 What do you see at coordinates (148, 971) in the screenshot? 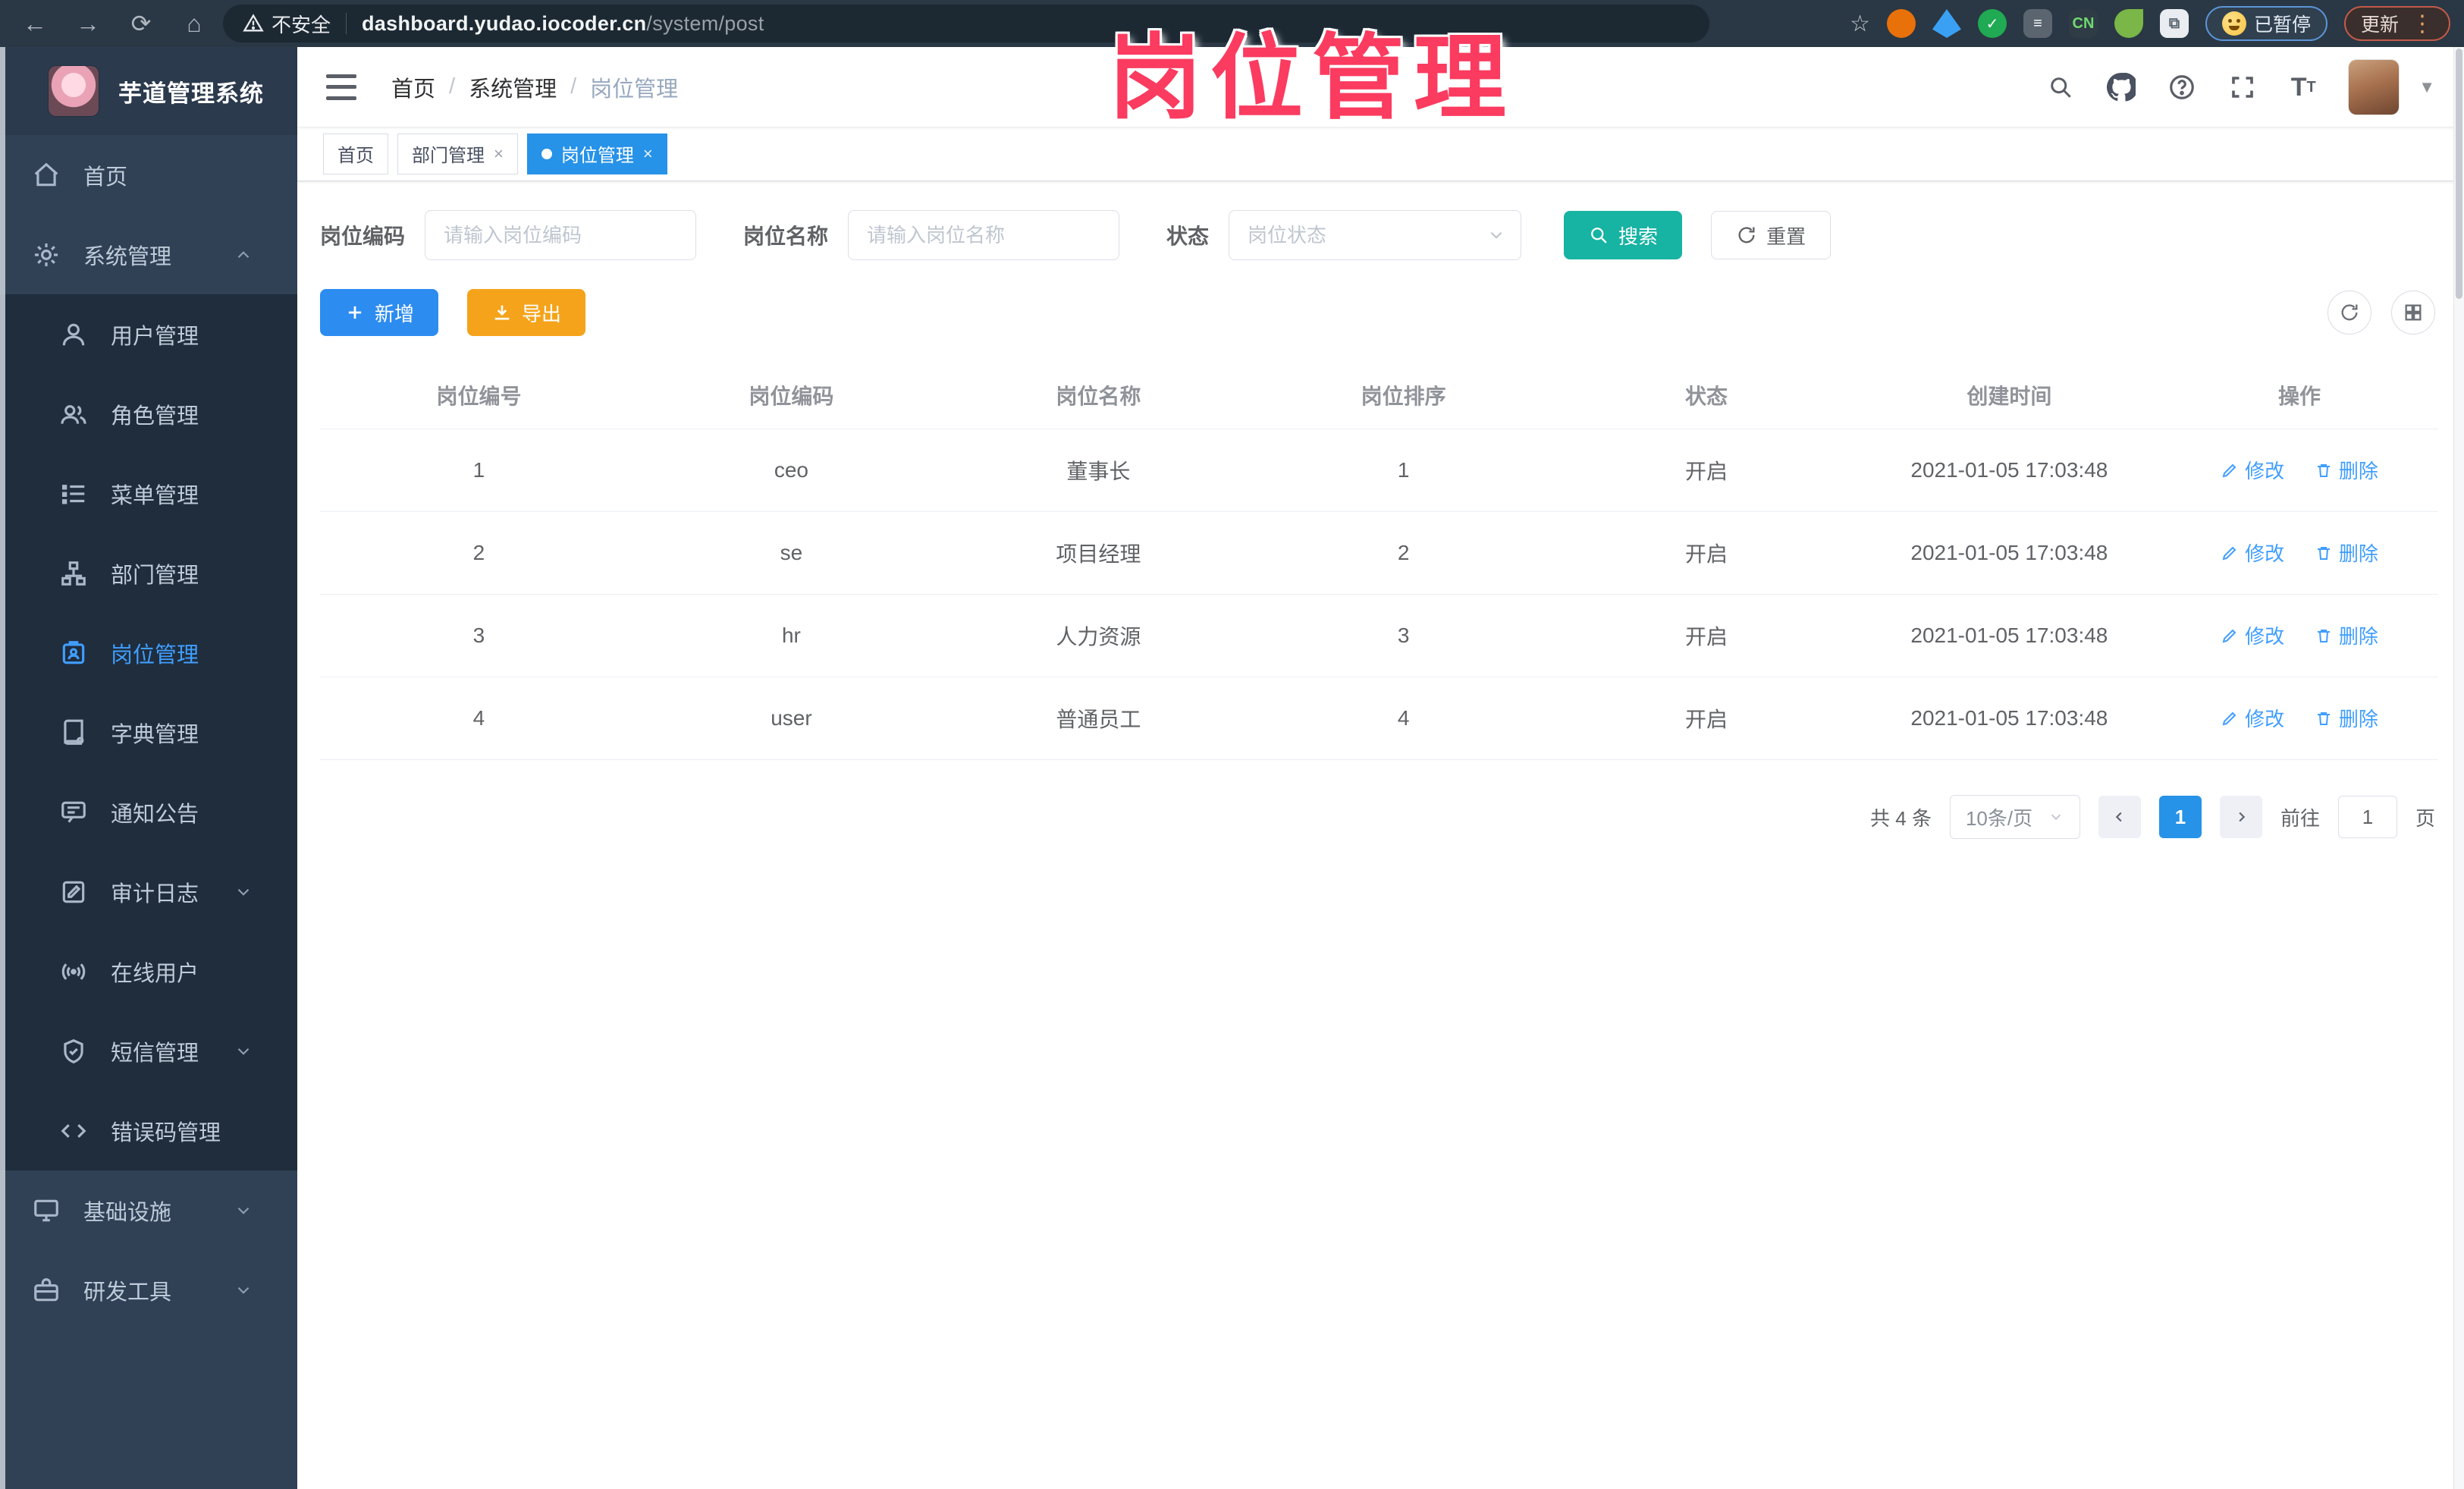
I see `sidebar-item-online-users: 在线用户` at bounding box center [148, 971].